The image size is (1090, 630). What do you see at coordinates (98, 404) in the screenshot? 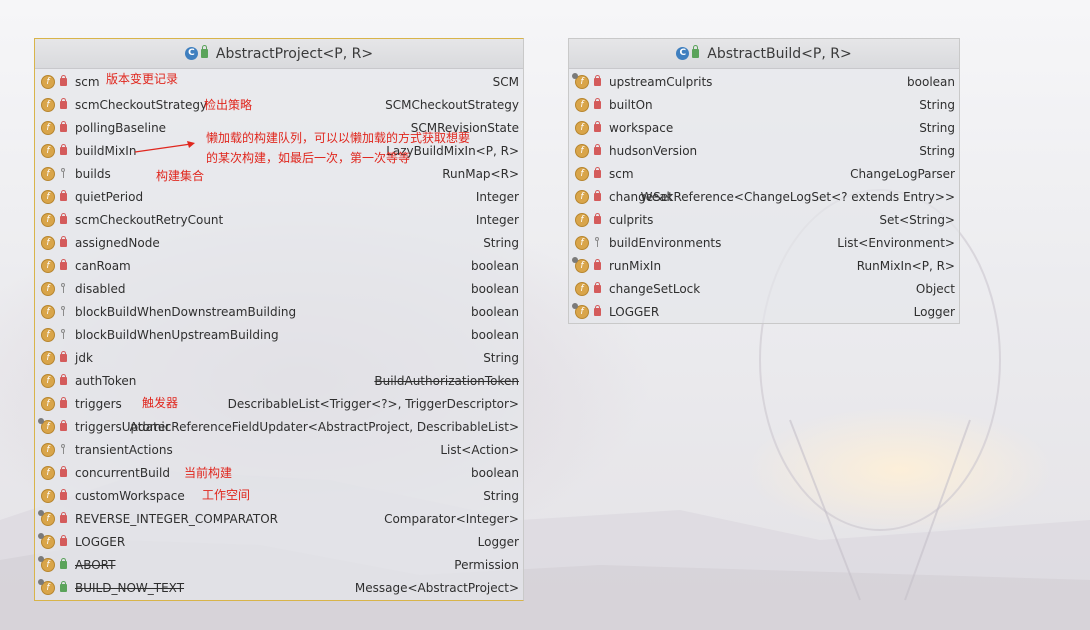
I see `field-name: triggers` at bounding box center [98, 404].